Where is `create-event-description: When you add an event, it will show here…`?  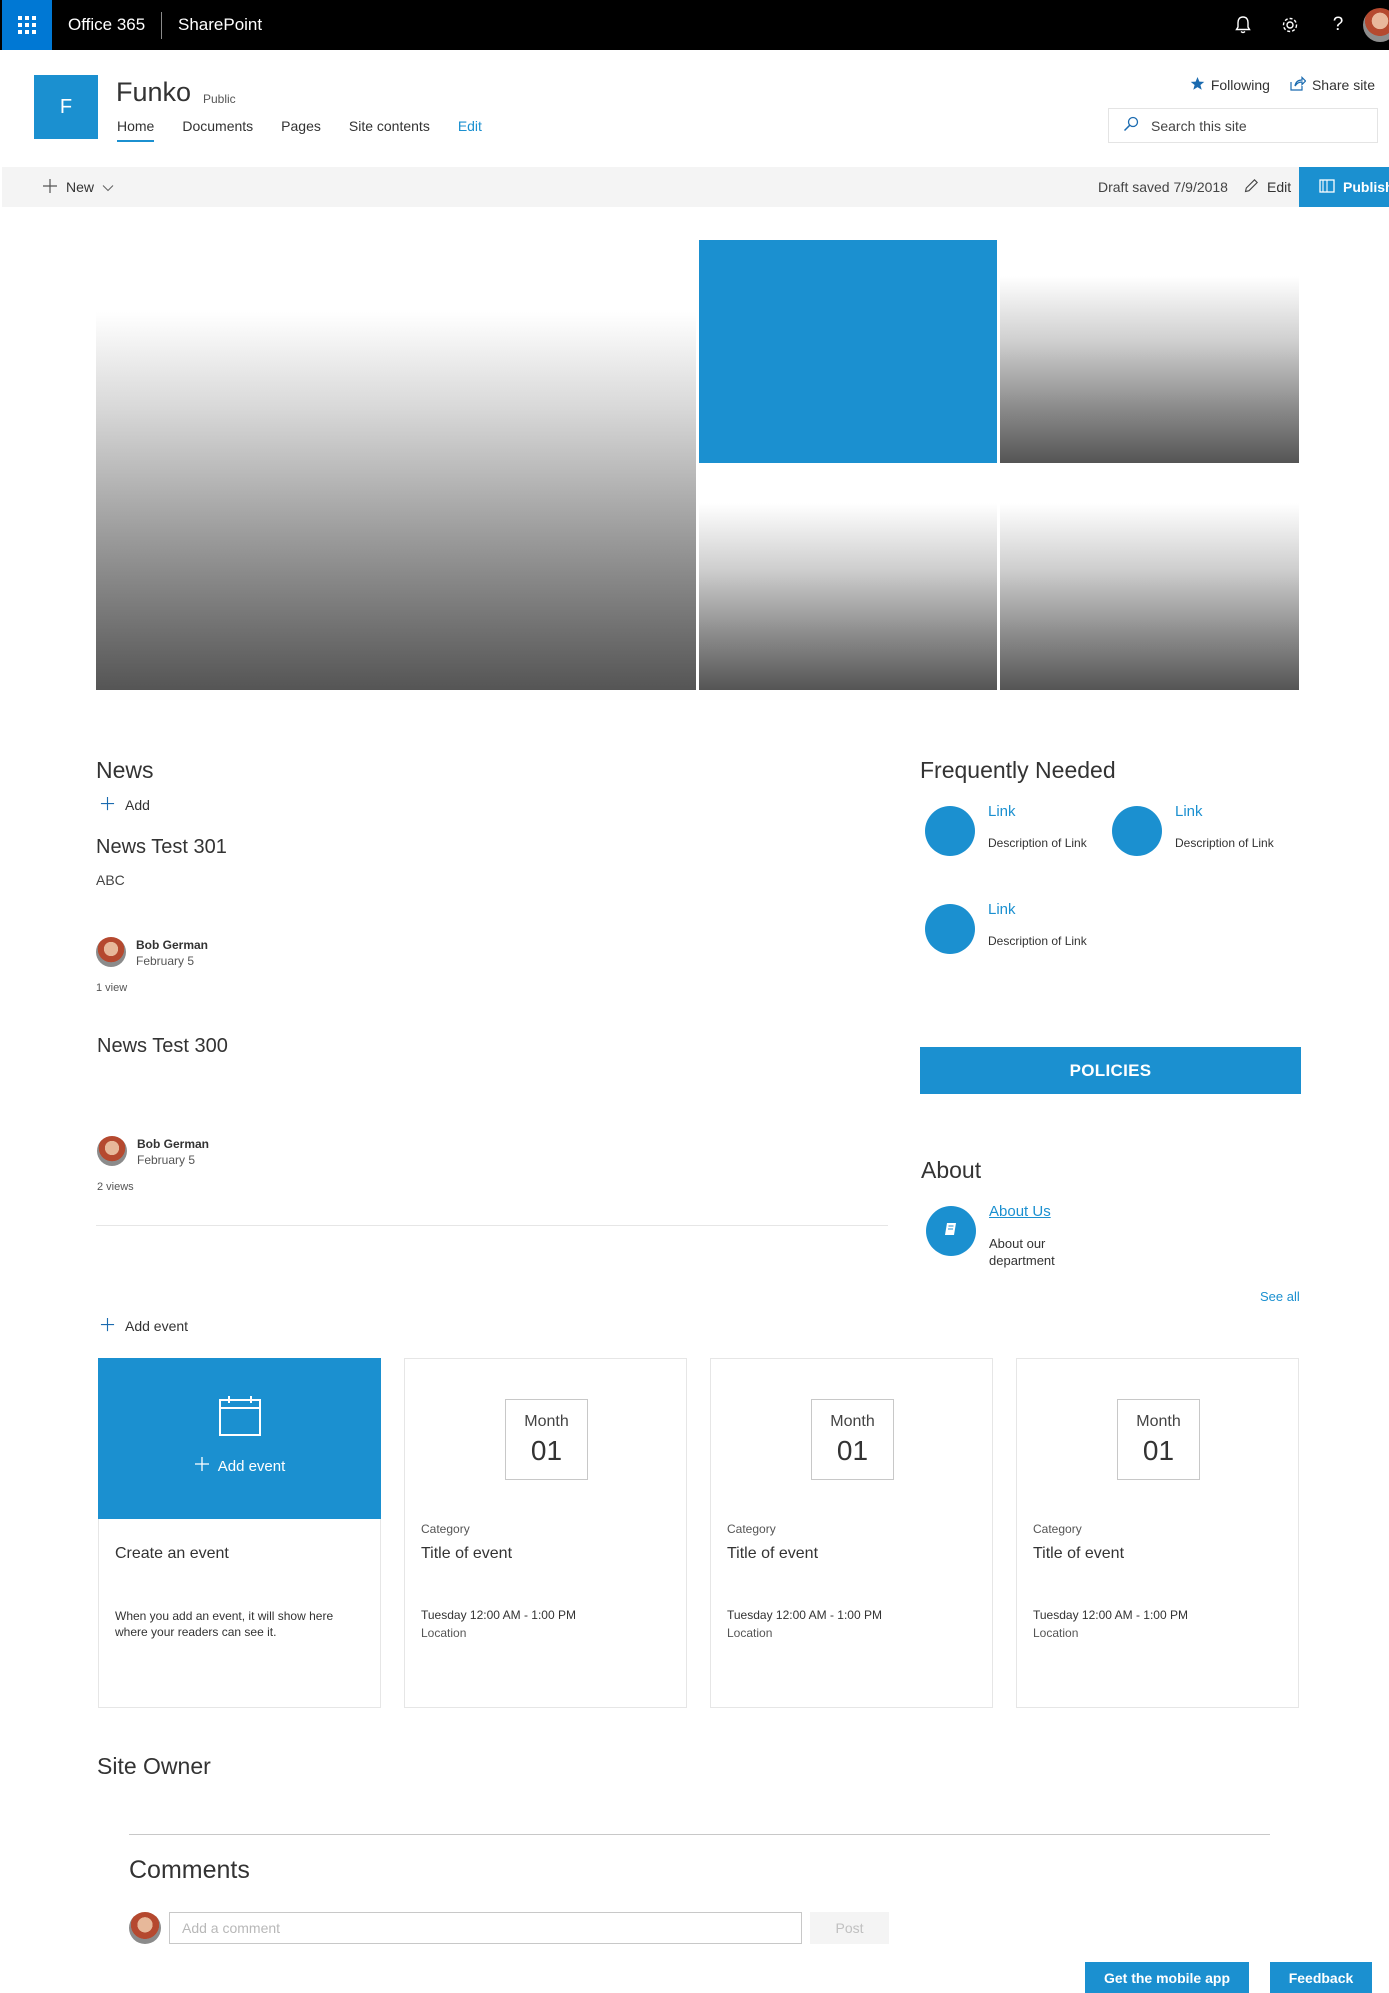 create-event-description: When you add an event, it will show here… is located at coordinates (224, 1624).